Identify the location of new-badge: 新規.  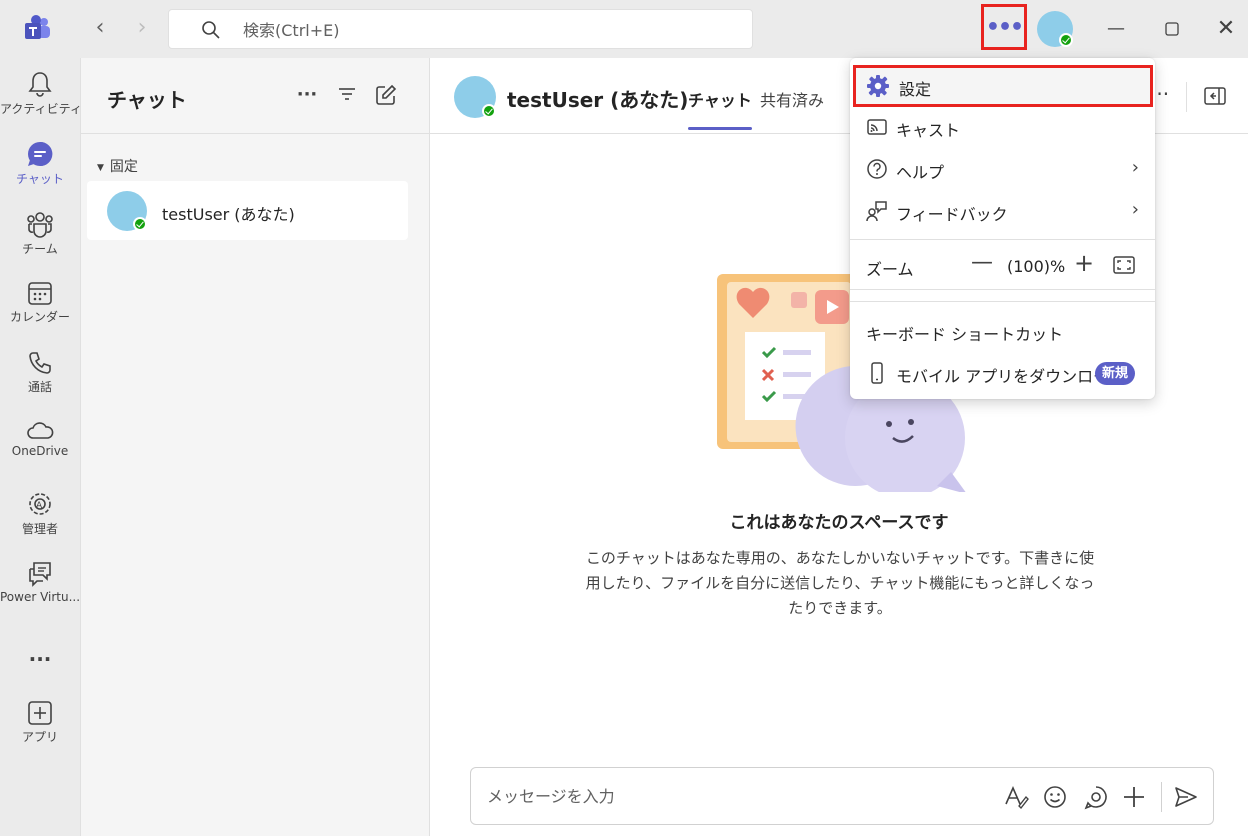
(1115, 373).